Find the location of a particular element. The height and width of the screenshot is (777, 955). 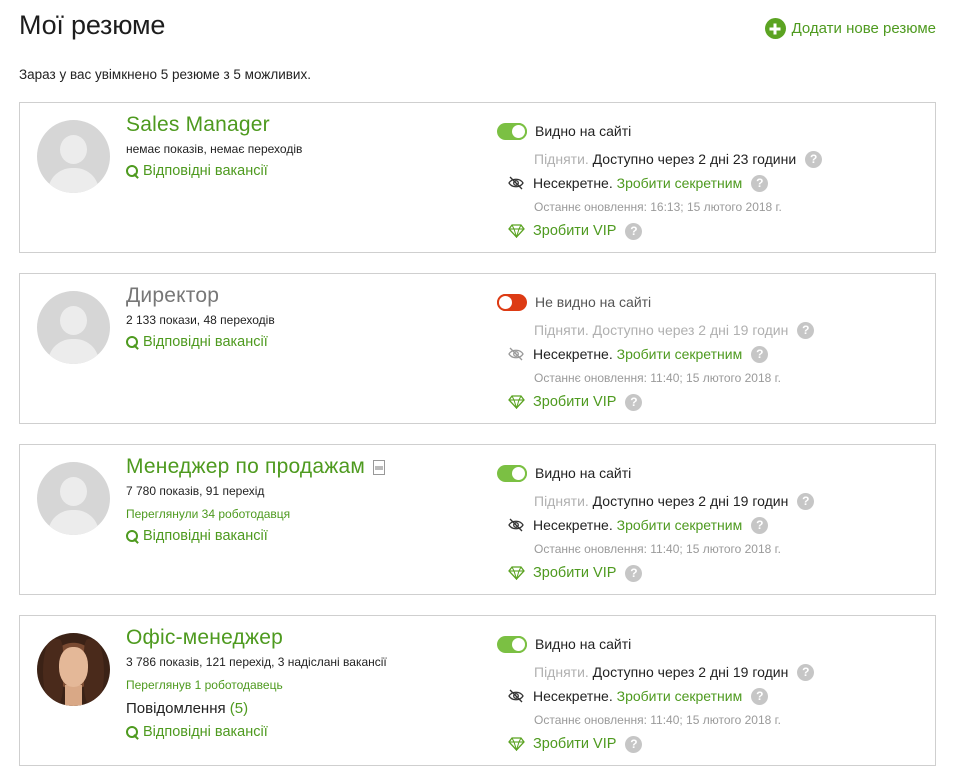

raise-availability: Доступно через 2 дні 23 години is located at coordinates (694, 159).